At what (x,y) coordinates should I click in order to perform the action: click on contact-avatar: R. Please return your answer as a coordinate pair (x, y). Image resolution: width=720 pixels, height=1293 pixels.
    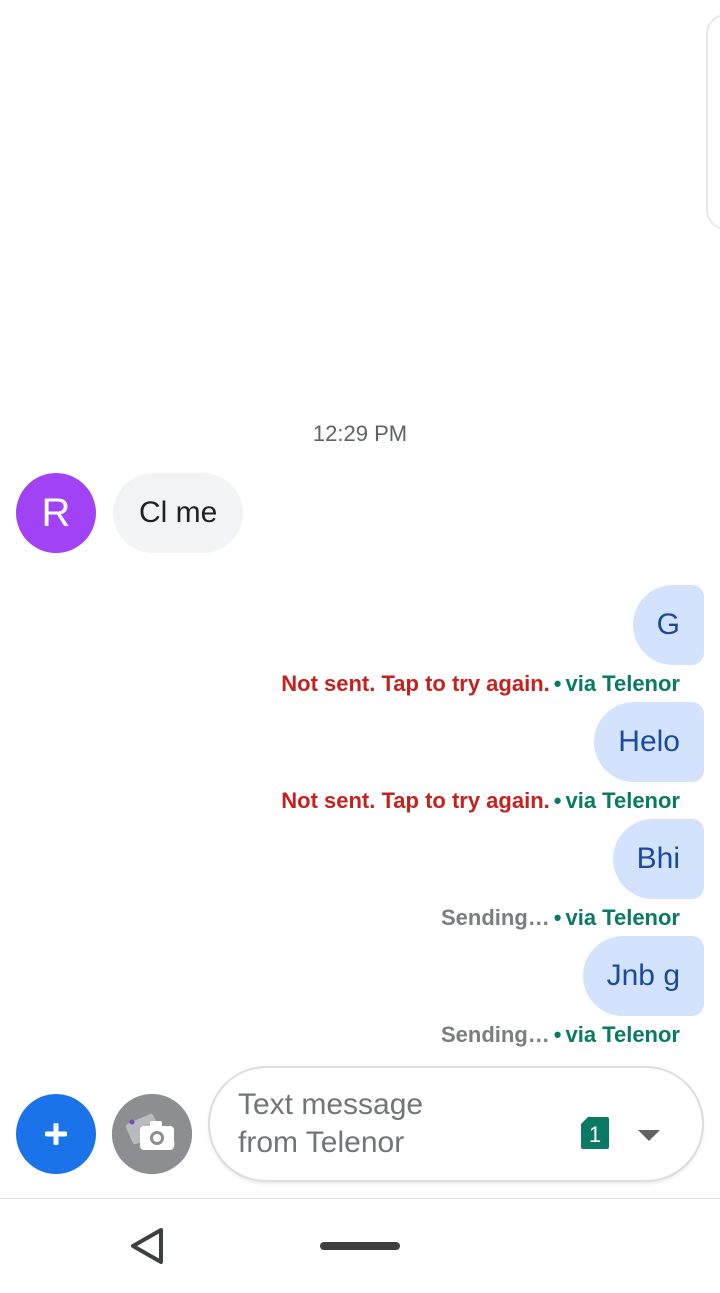
    Looking at the image, I should click on (56, 513).